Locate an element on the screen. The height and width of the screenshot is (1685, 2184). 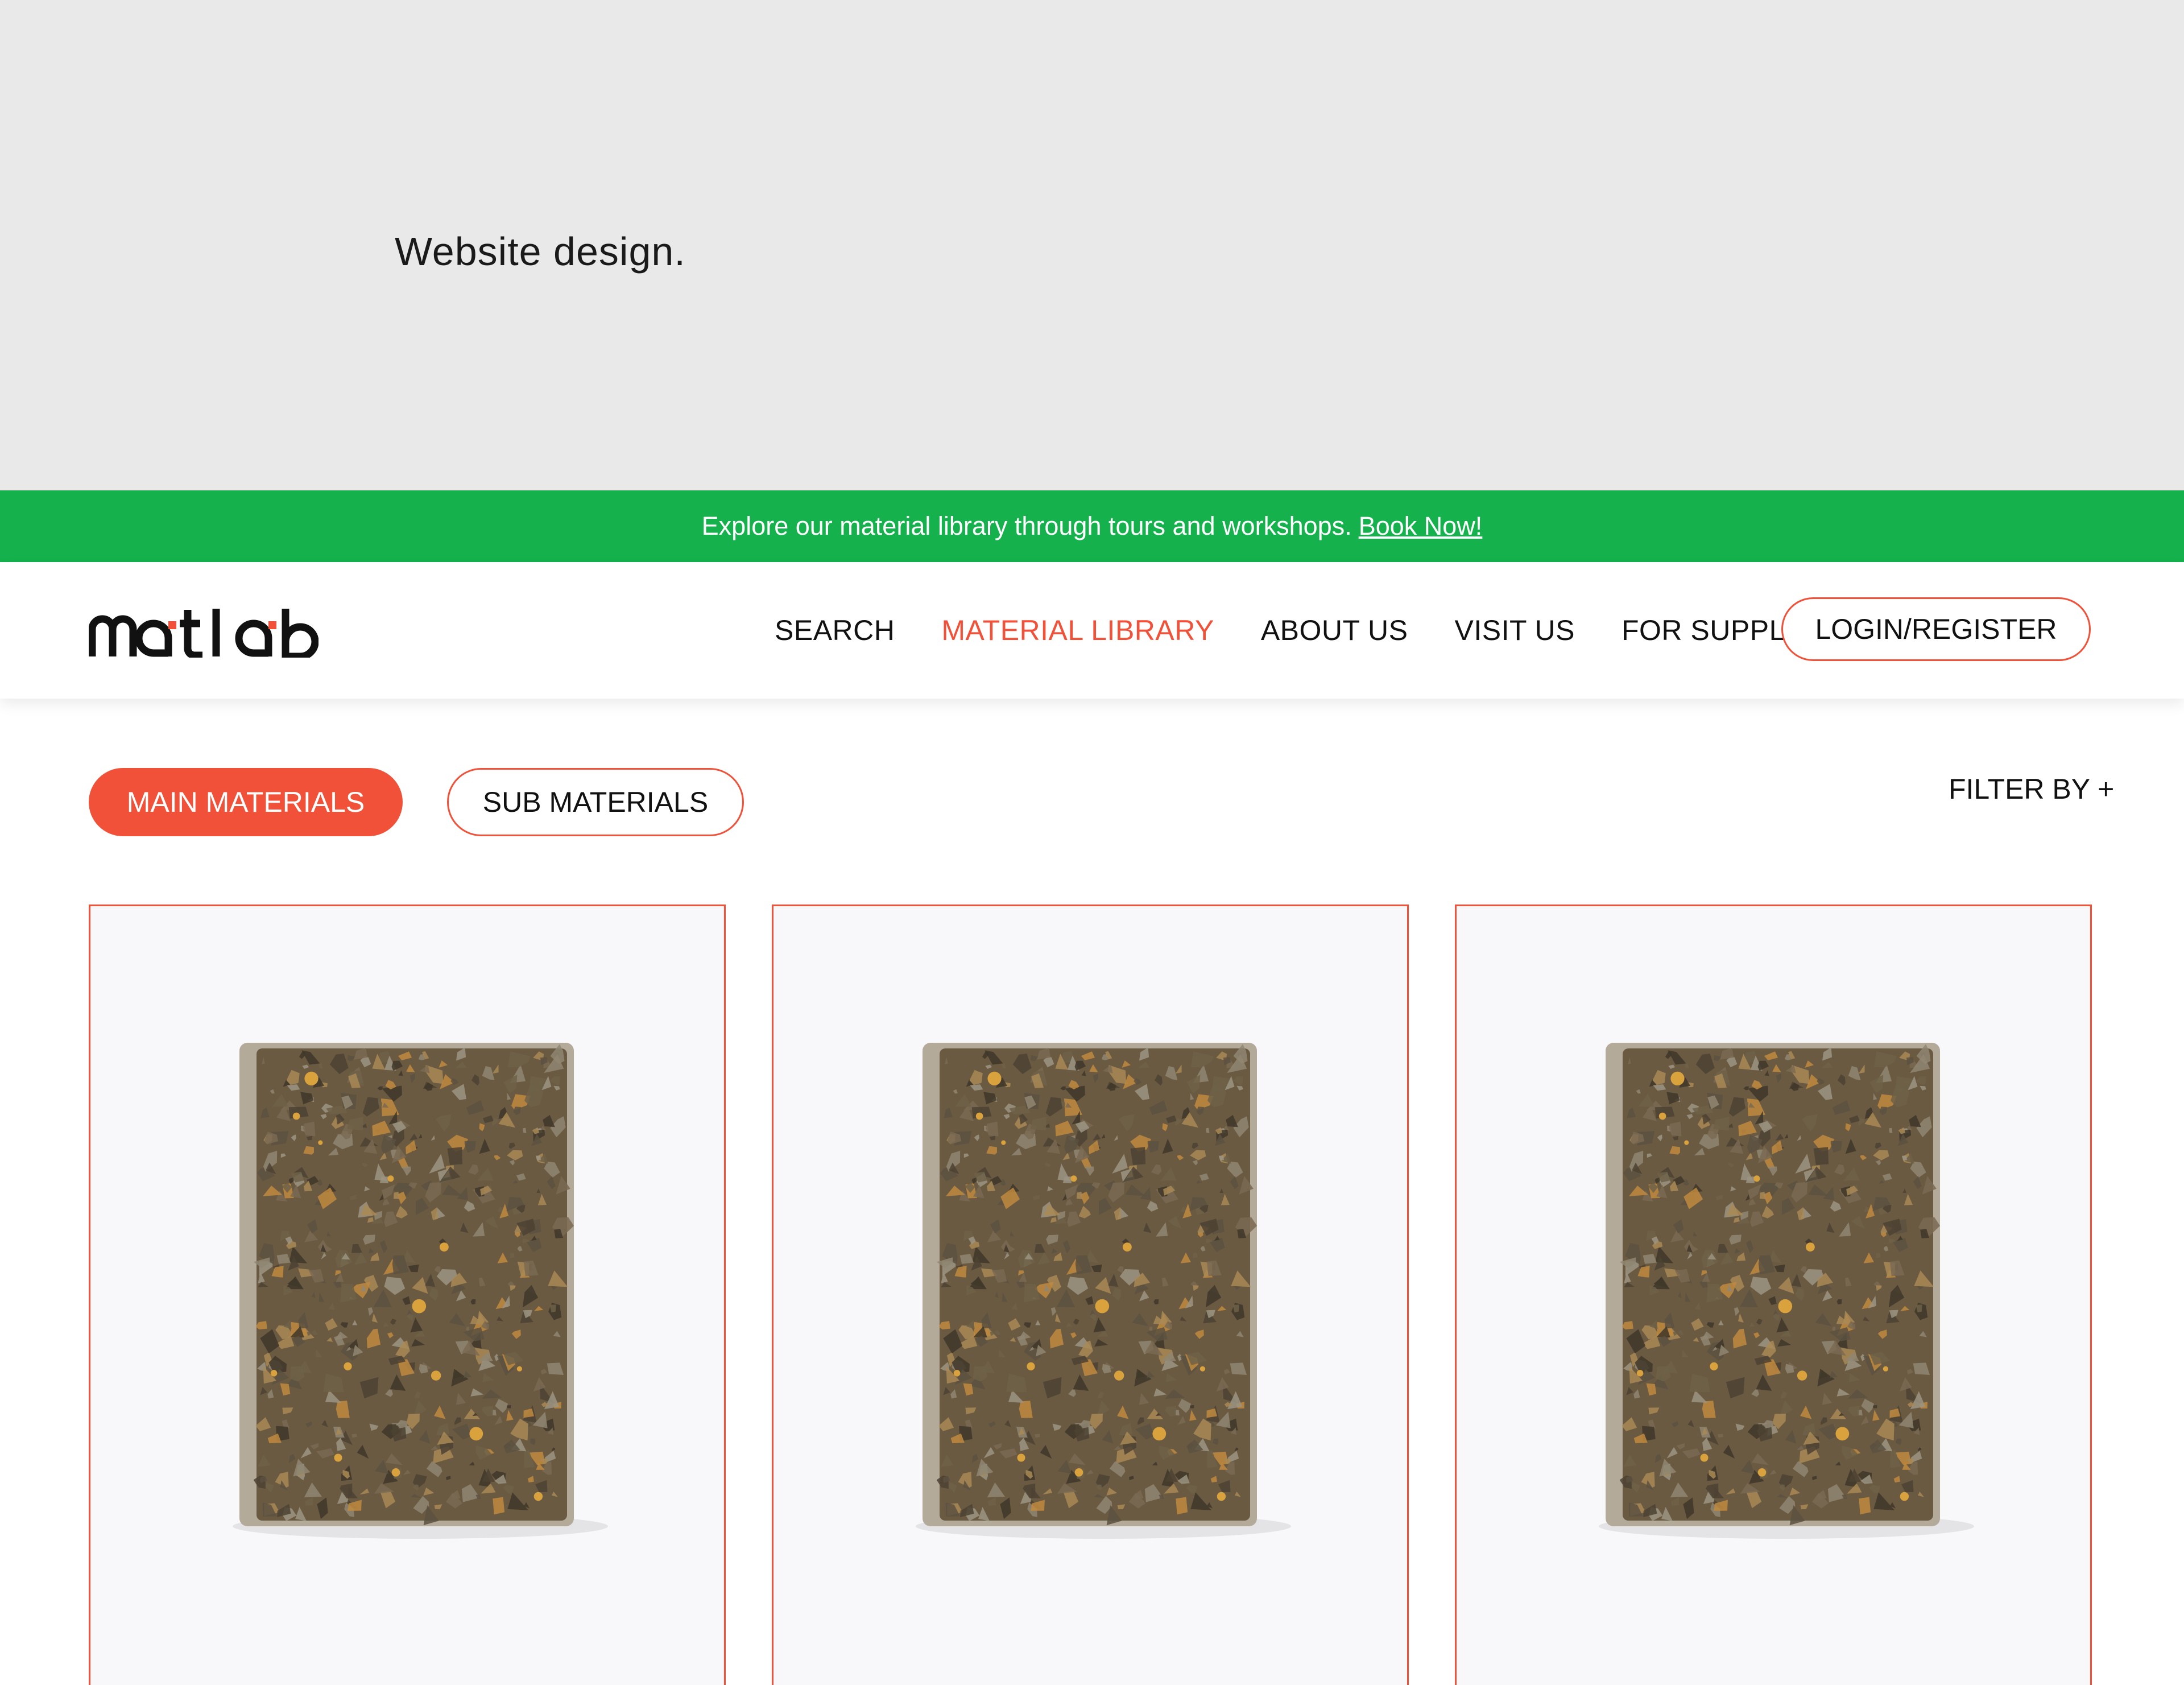
filter-by-button: FILTER BY + is located at coordinates (2031, 789).